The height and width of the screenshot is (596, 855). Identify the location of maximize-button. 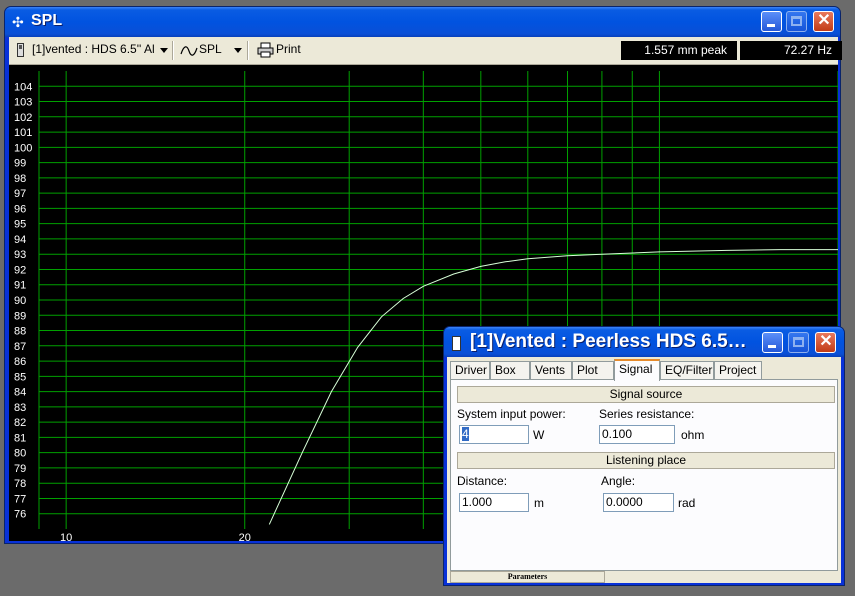
(796, 21).